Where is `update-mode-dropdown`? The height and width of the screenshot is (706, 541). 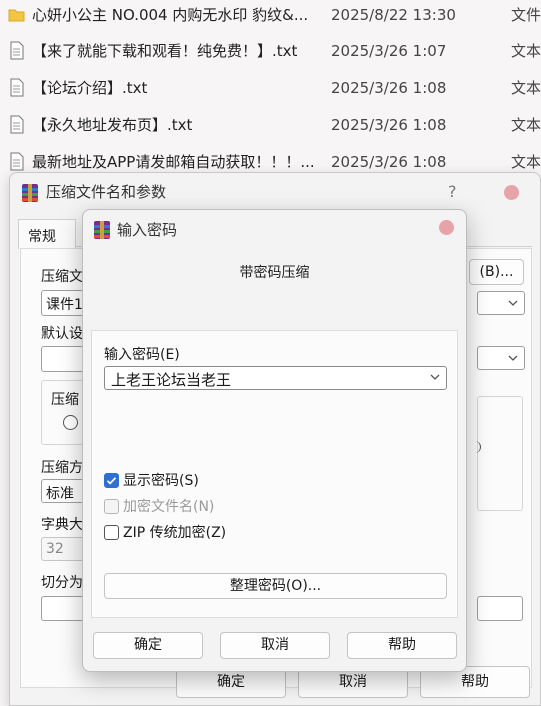
update-mode-dropdown is located at coordinates (501, 358).